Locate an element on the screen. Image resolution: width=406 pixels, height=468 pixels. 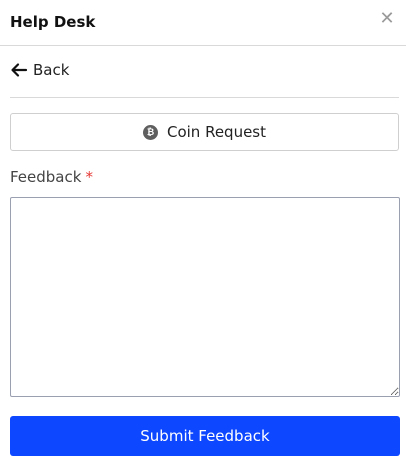
header-title: Help Desk is located at coordinates (53, 22).